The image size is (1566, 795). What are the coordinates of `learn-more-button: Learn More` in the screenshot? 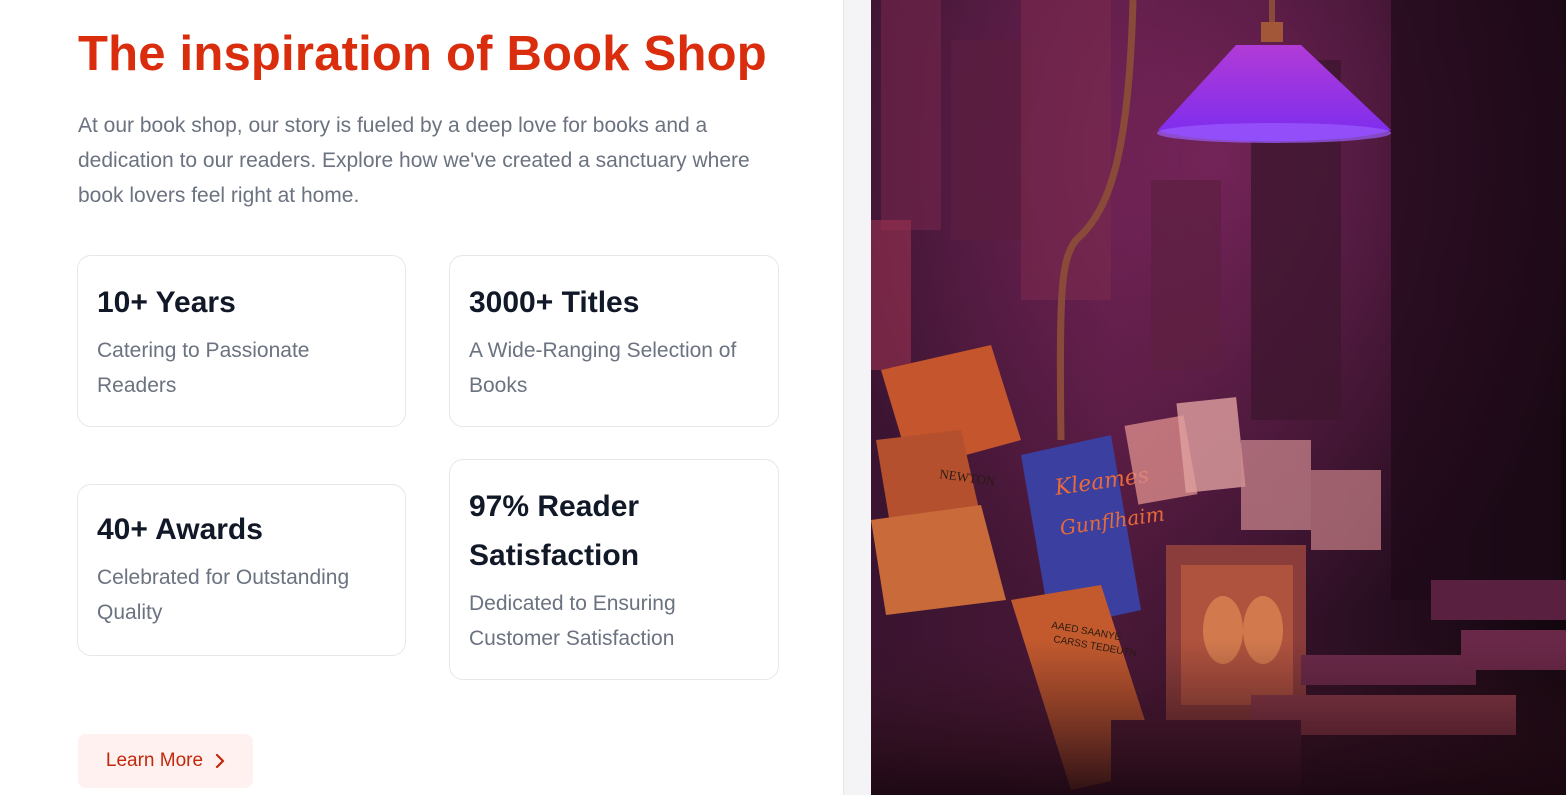 It's located at (165, 761).